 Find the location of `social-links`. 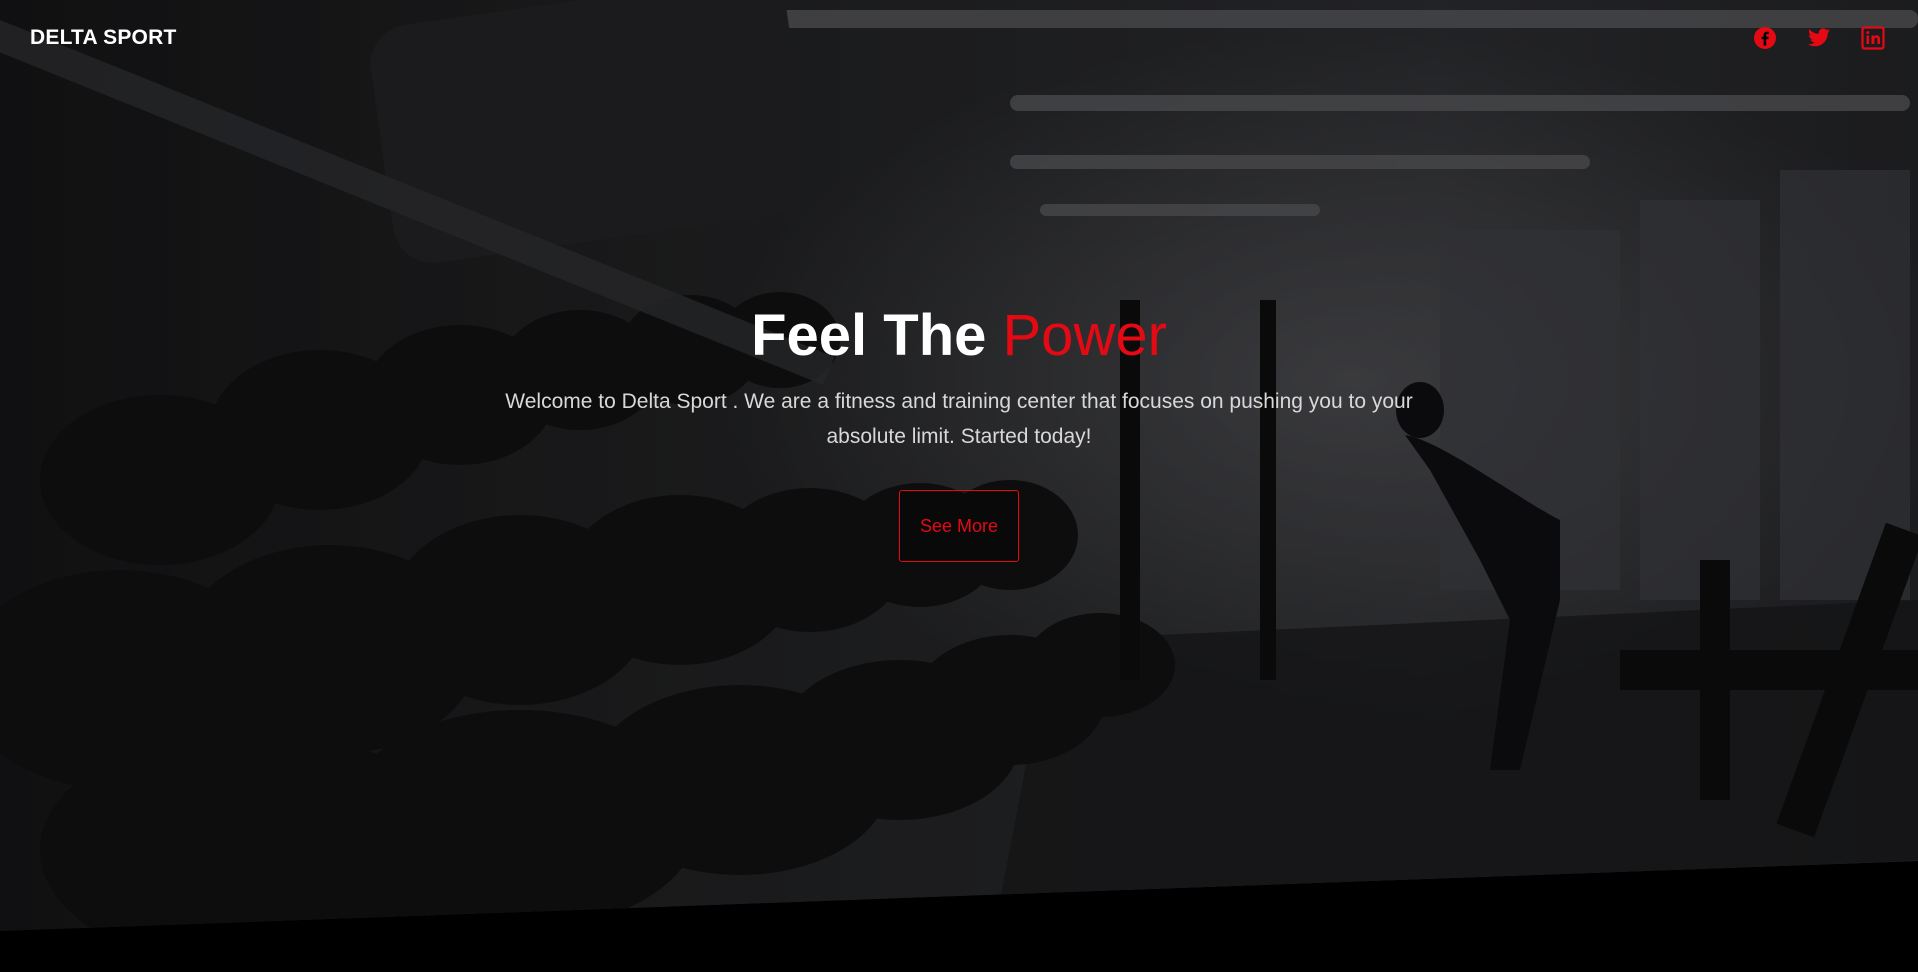

social-links is located at coordinates (1820, 38).